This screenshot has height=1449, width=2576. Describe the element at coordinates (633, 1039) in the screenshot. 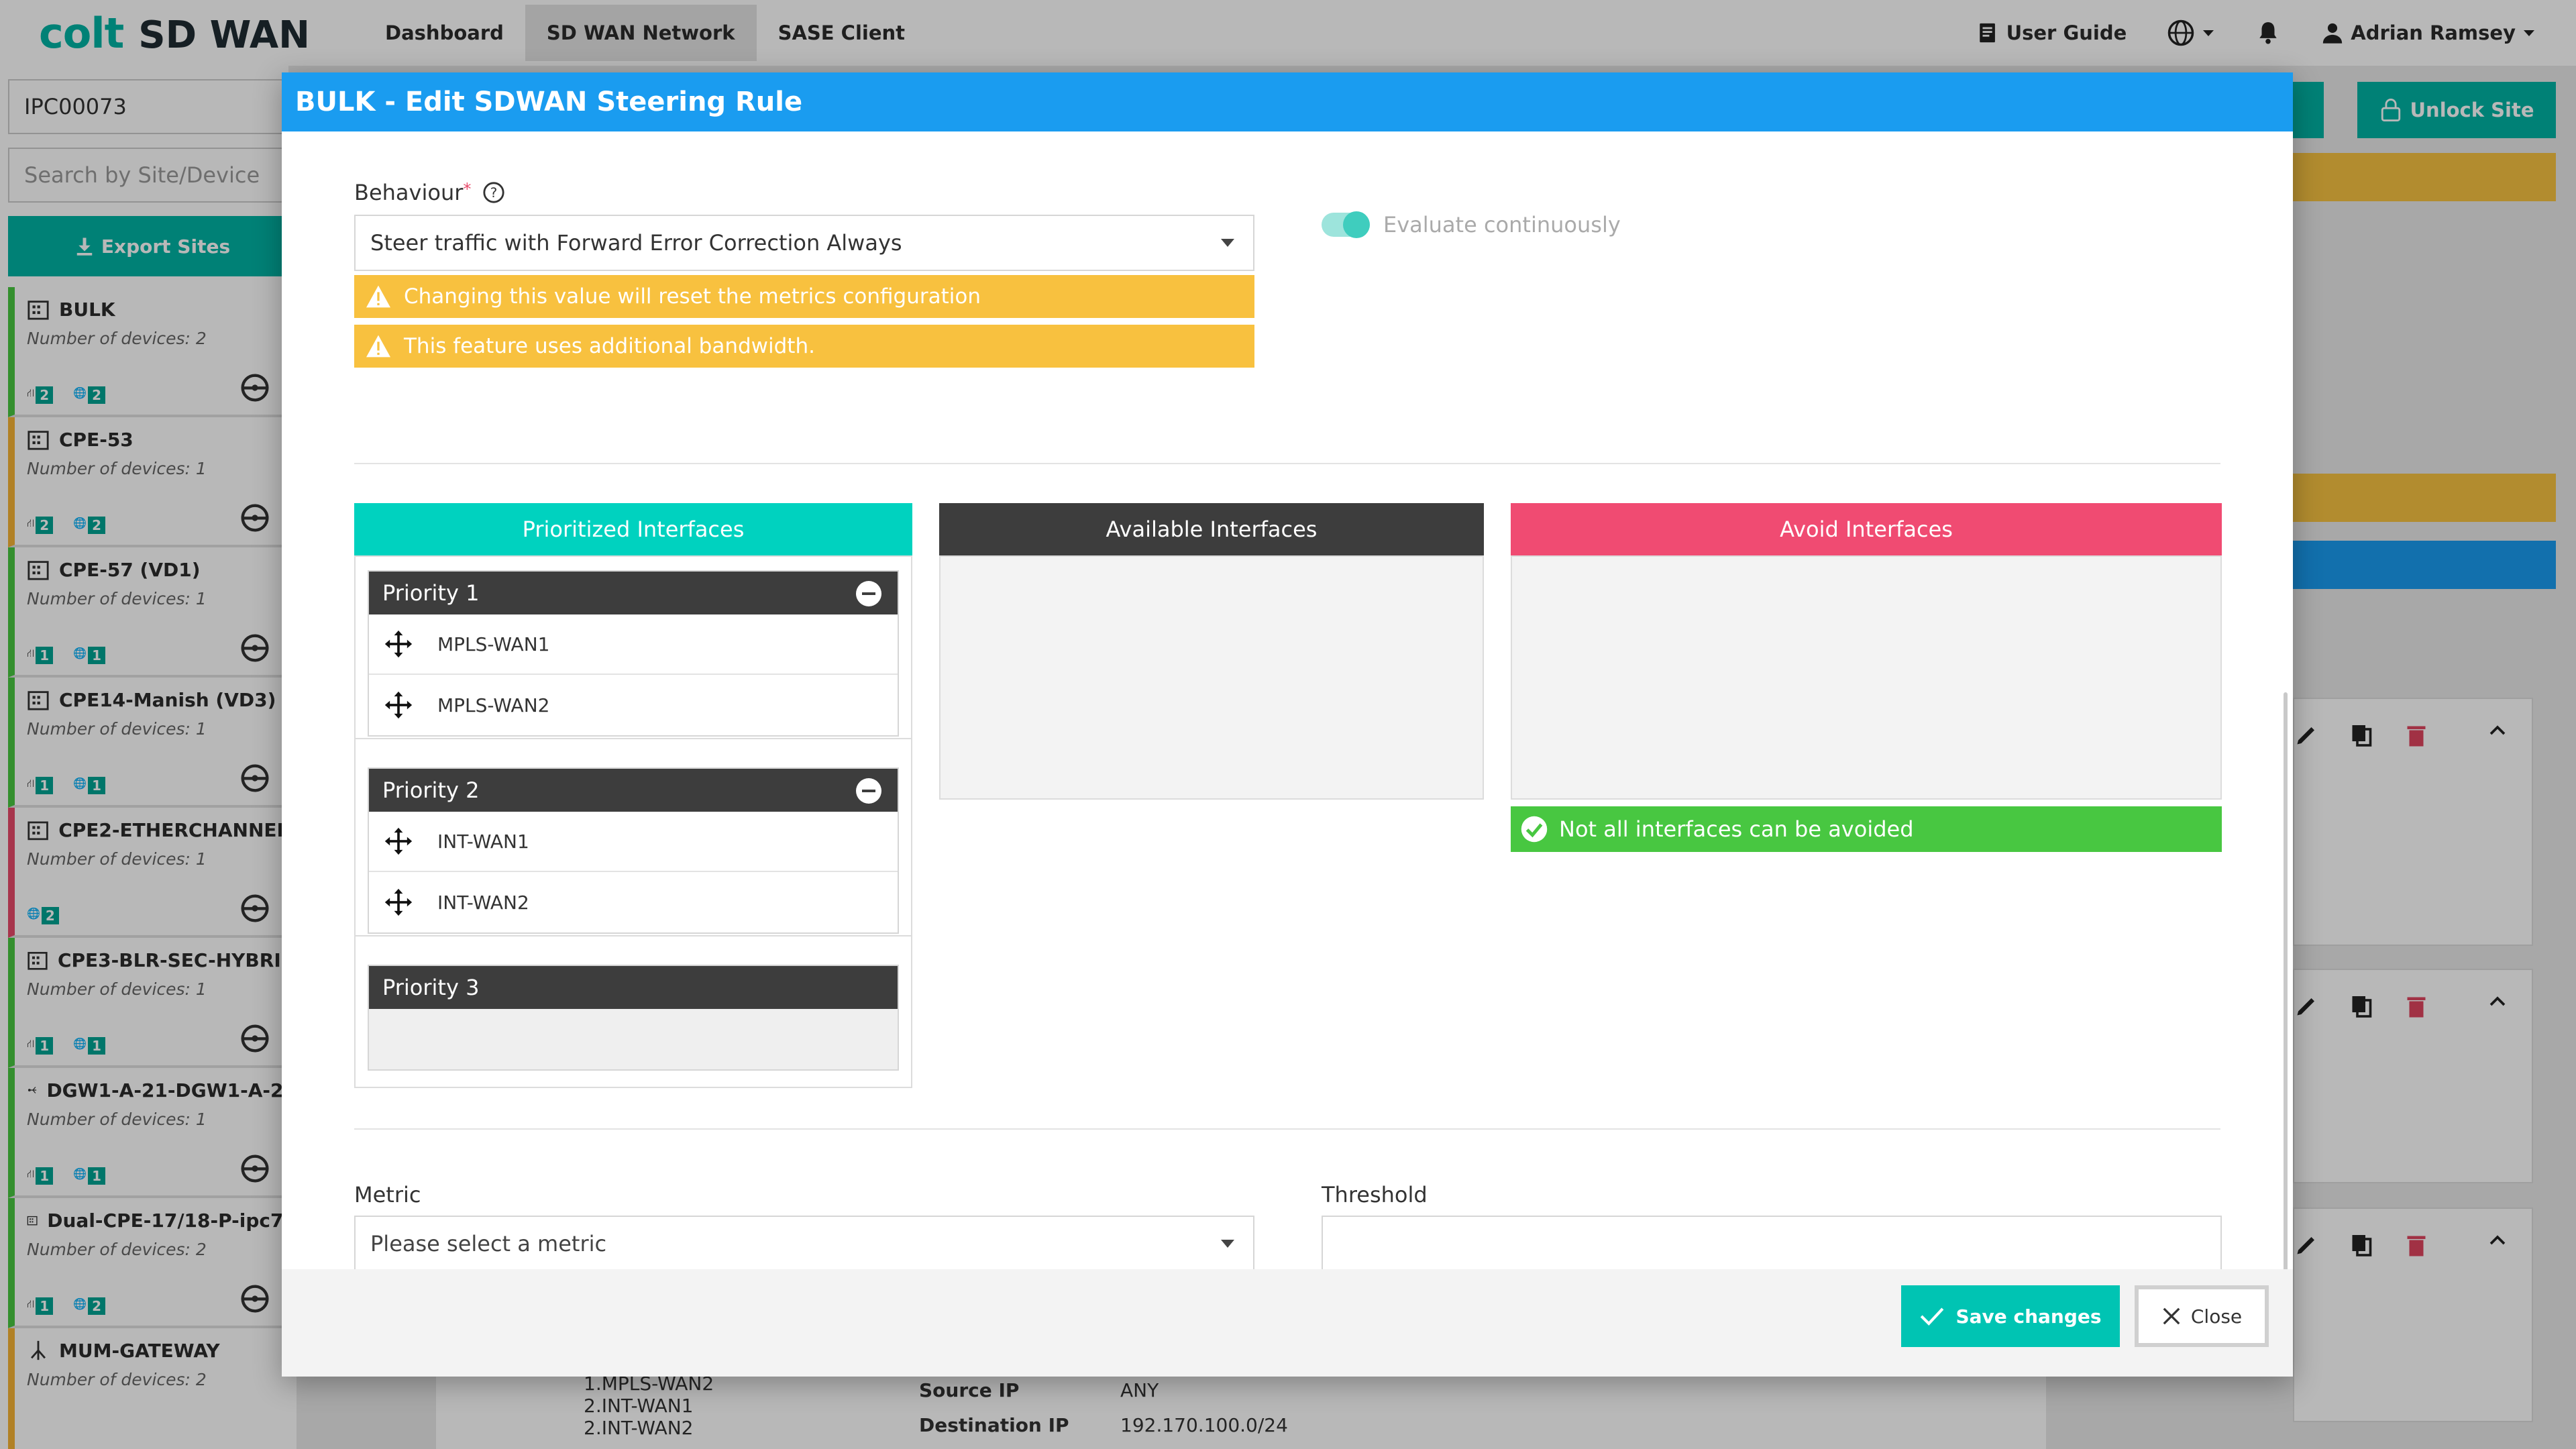

I see `priority-drop-zone` at that location.